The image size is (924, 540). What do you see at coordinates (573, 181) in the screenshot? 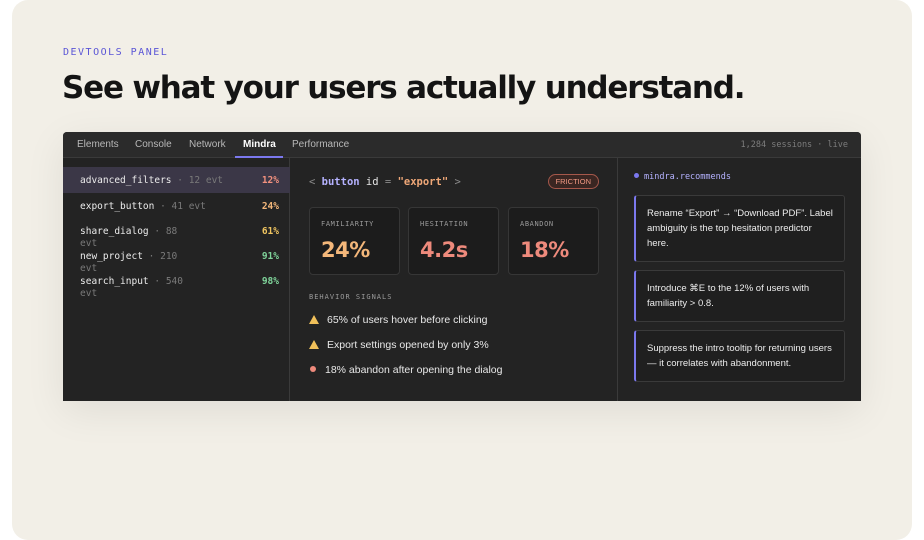
I see `status-badge: FRICTION` at bounding box center [573, 181].